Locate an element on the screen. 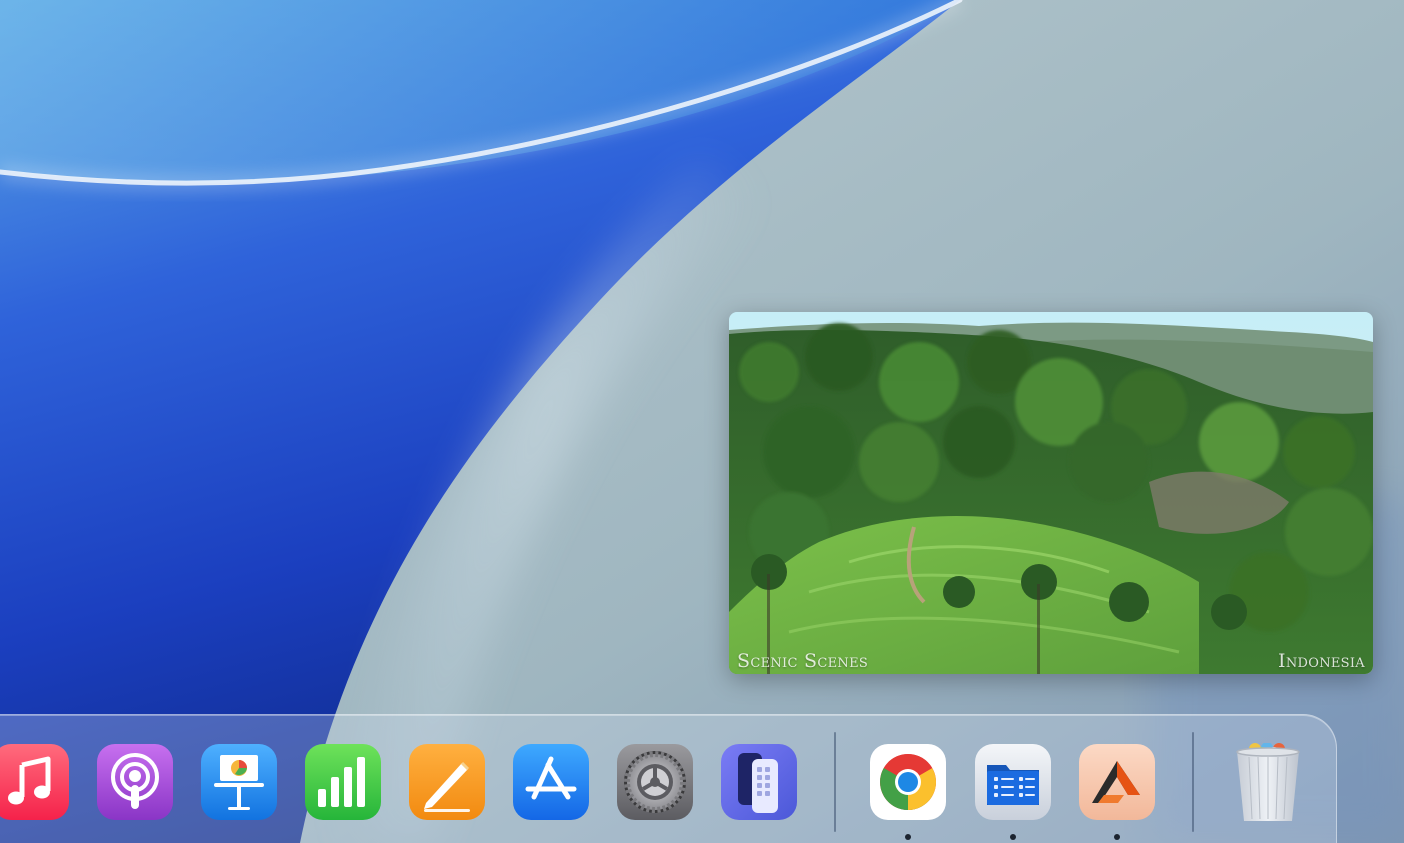  running-indicator-affinity-designer is located at coordinates (1117, 837).